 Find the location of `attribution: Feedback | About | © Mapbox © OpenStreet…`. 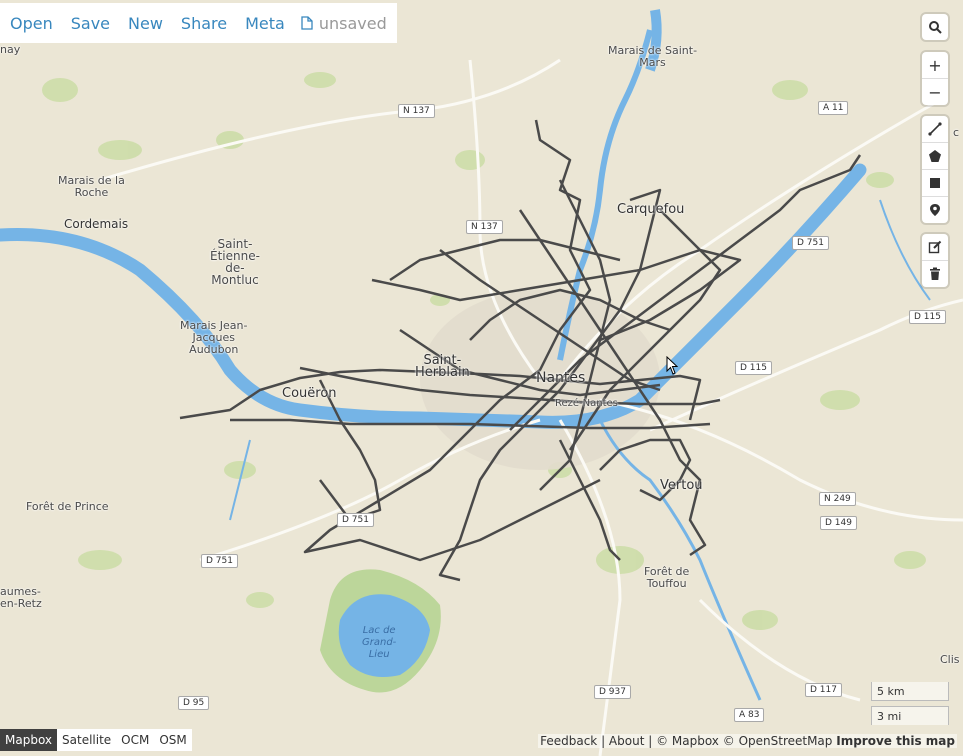

attribution: Feedback | About | © Mapbox © OpenStreet… is located at coordinates (747, 741).